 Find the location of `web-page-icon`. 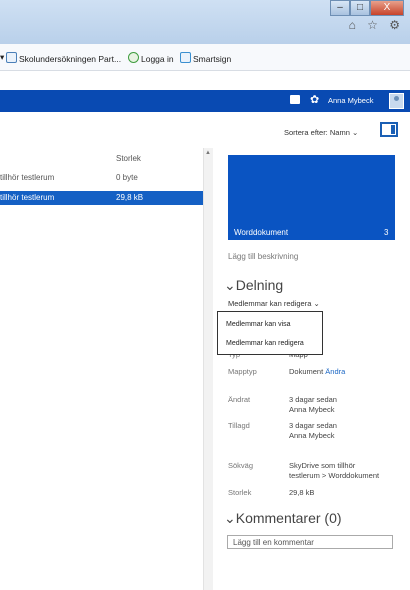

web-page-icon is located at coordinates (11, 57).